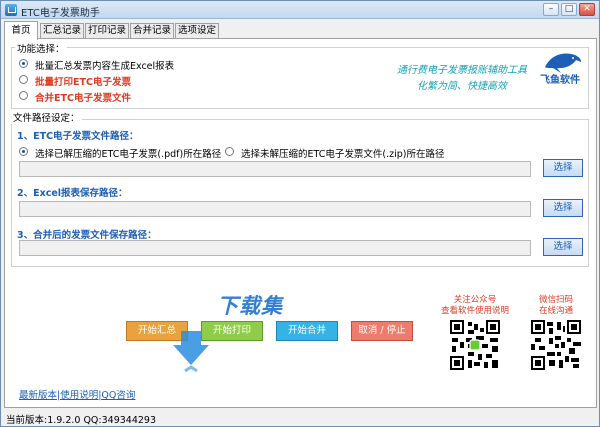  I want to click on wechat-contact-qr-icon, so click(556, 345).